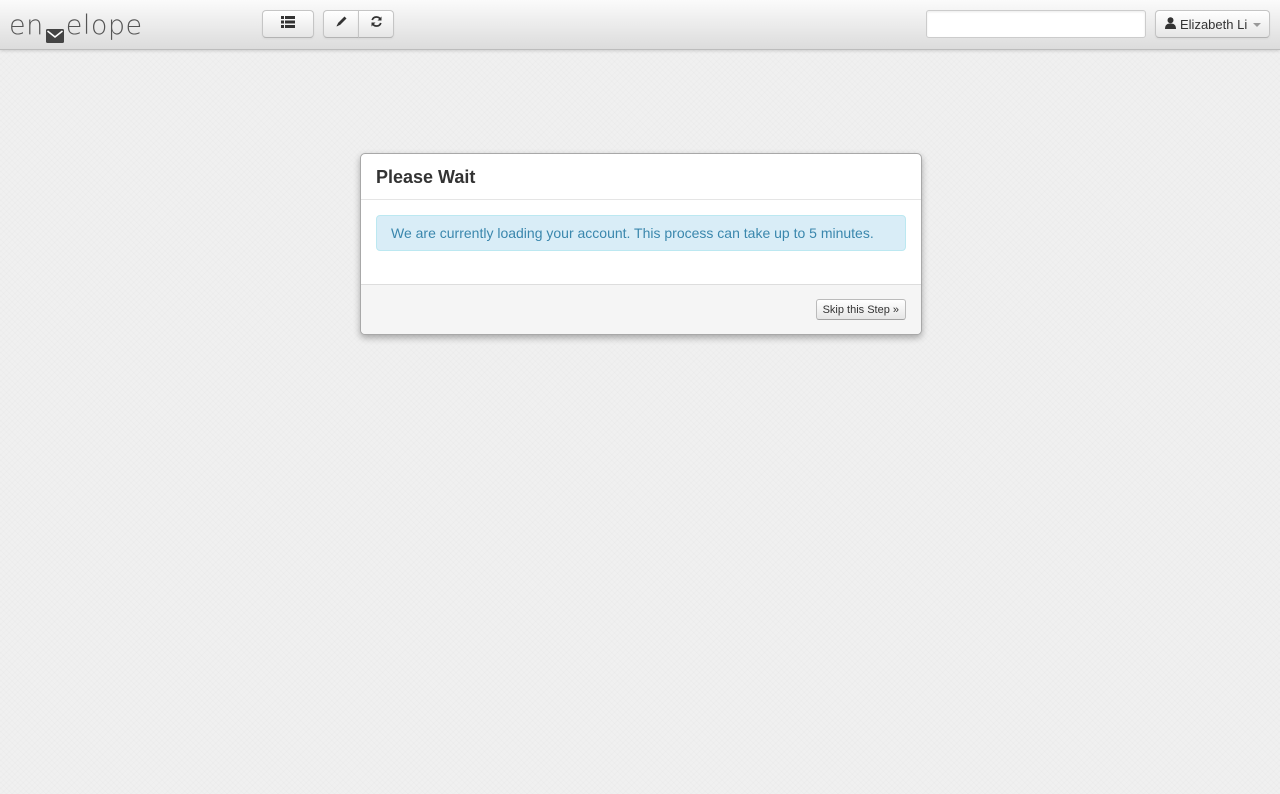 The height and width of the screenshot is (794, 1280). I want to click on refresh-icon, so click(376, 24).